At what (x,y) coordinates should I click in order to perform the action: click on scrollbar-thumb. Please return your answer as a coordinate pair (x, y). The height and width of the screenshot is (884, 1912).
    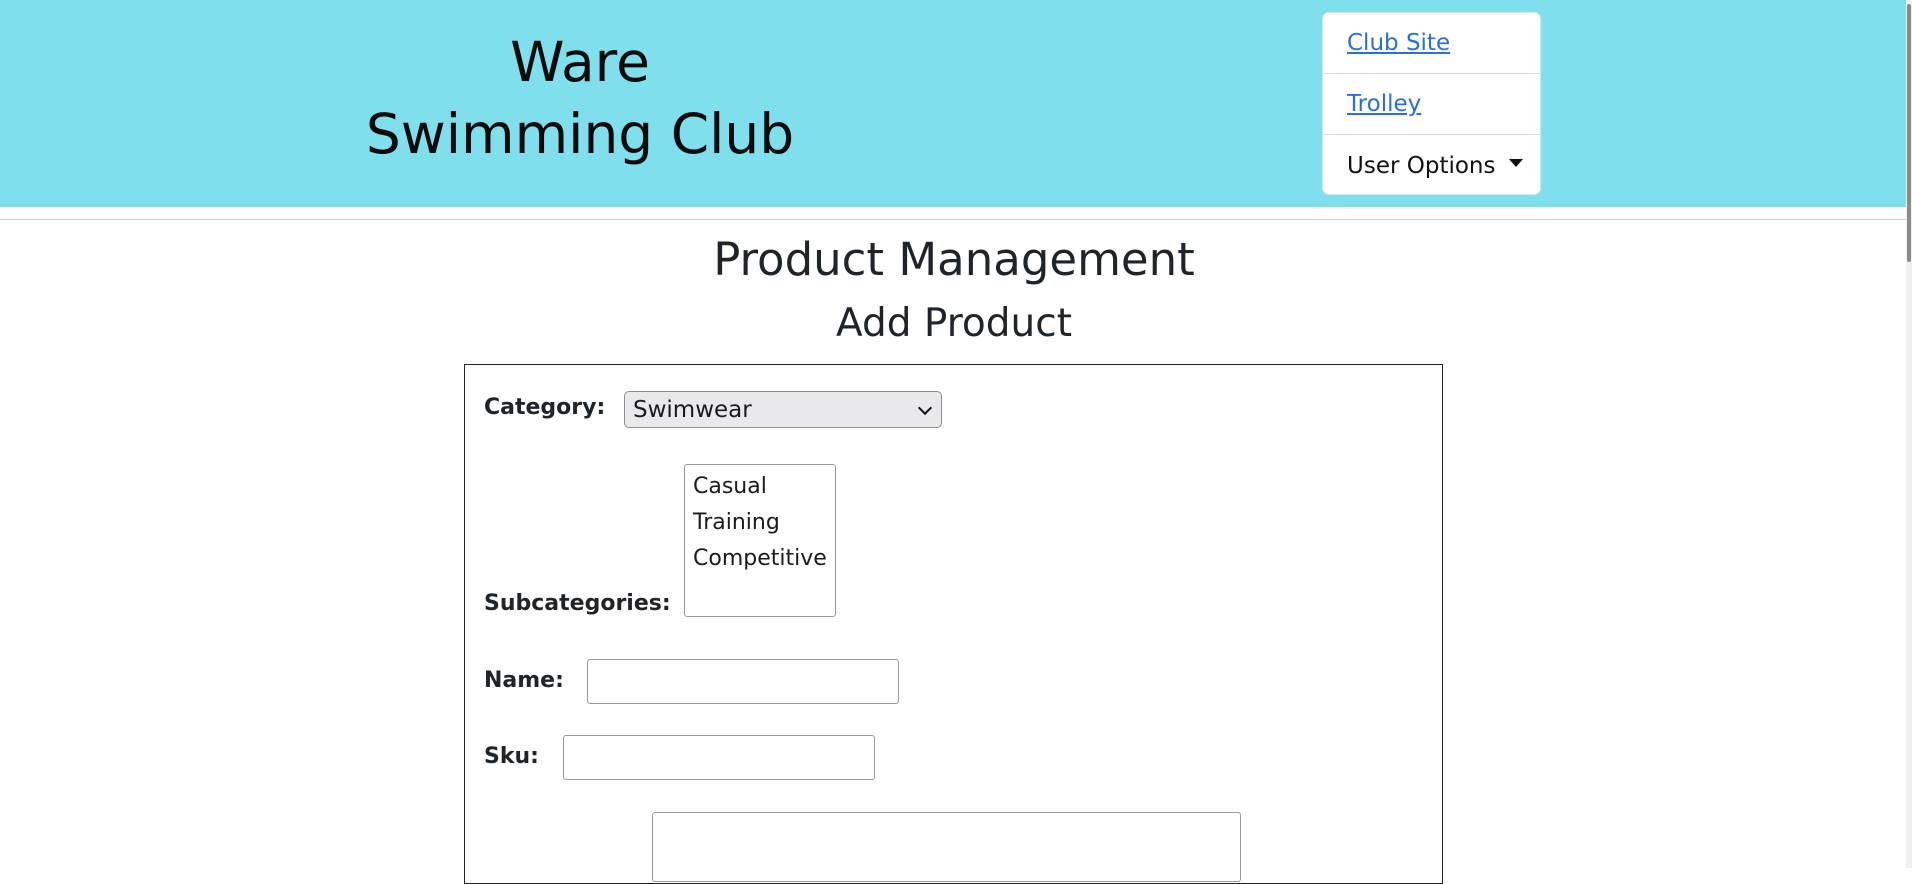
    Looking at the image, I should click on (1909, 133).